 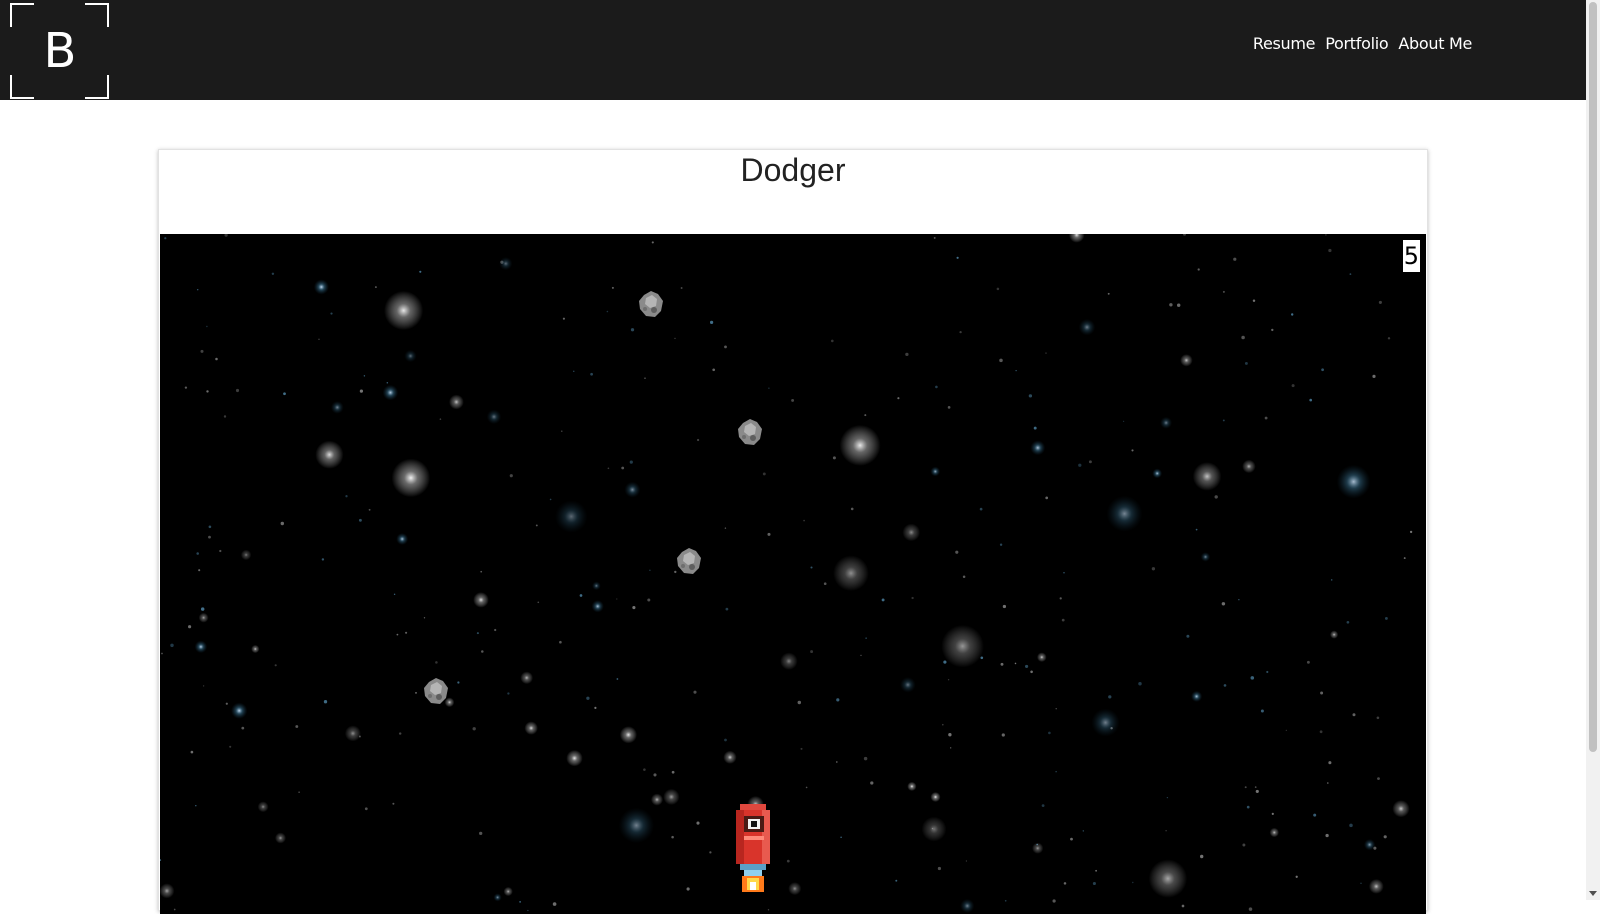 I want to click on main-nav: Resume Portfolio About Me, so click(x=1362, y=43).